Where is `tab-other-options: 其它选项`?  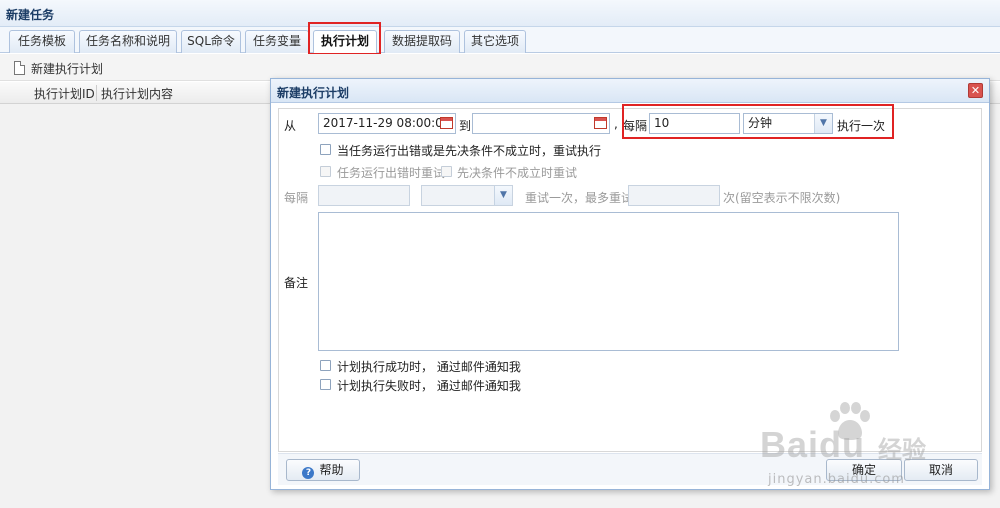
tab-other-options: 其它选项 is located at coordinates (495, 41).